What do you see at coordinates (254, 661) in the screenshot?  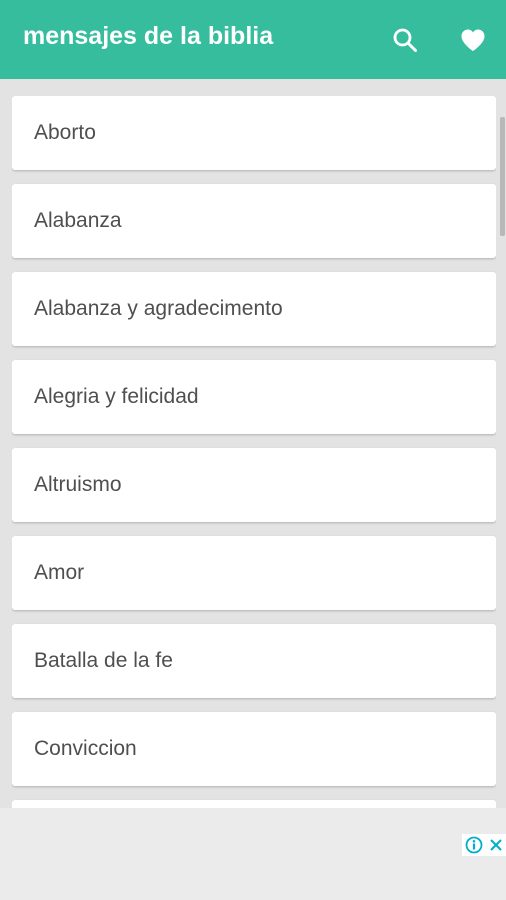 I see `list-item: Batalla de la fe` at bounding box center [254, 661].